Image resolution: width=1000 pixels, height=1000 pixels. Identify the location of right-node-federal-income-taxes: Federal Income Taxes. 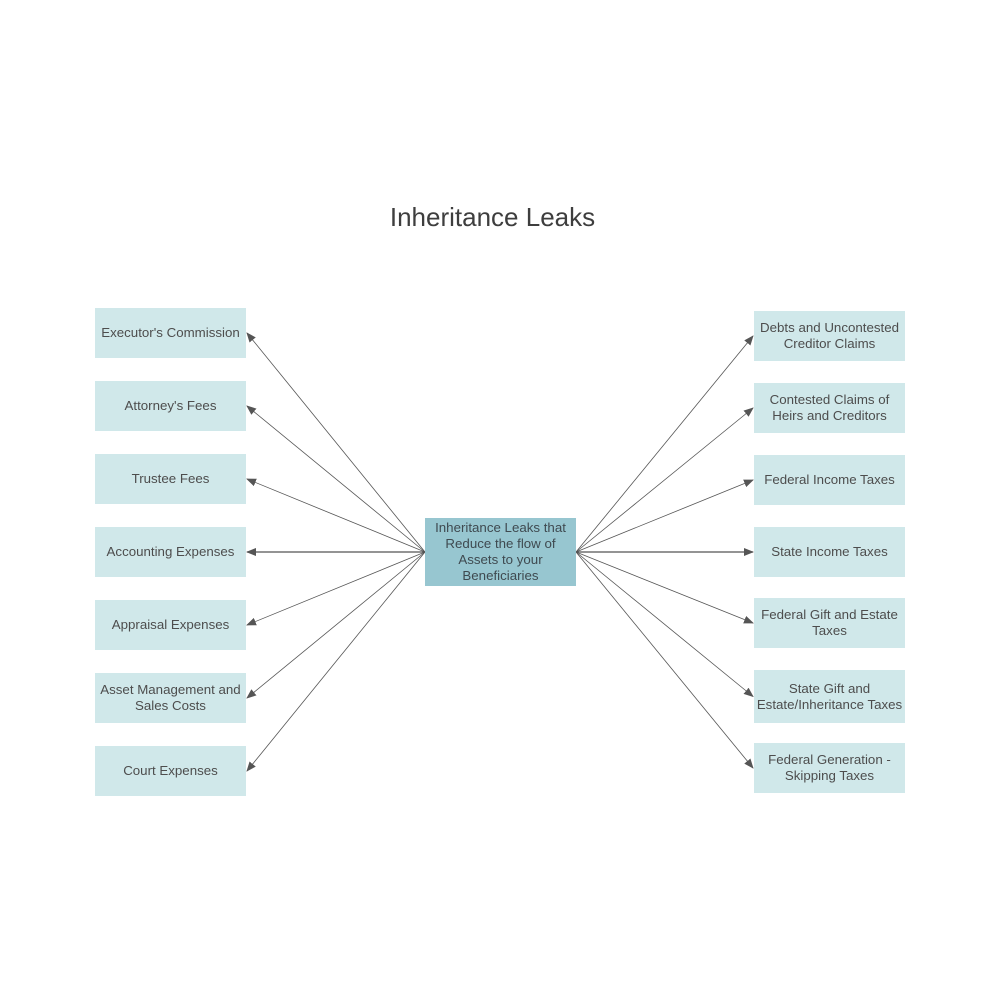
(829, 480).